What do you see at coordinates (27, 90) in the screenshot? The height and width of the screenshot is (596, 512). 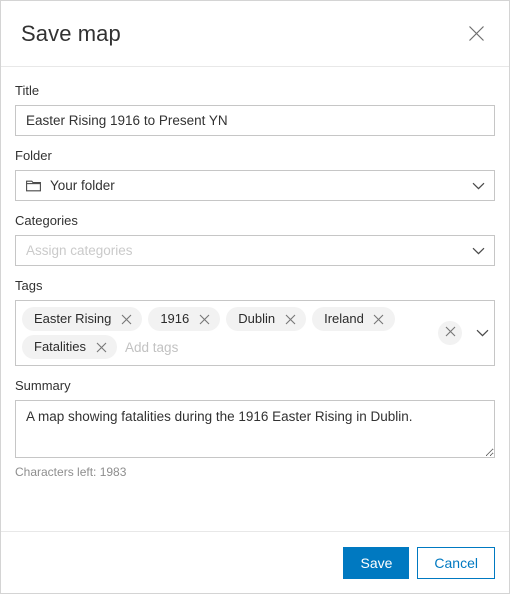 I see `title-label: Title` at bounding box center [27, 90].